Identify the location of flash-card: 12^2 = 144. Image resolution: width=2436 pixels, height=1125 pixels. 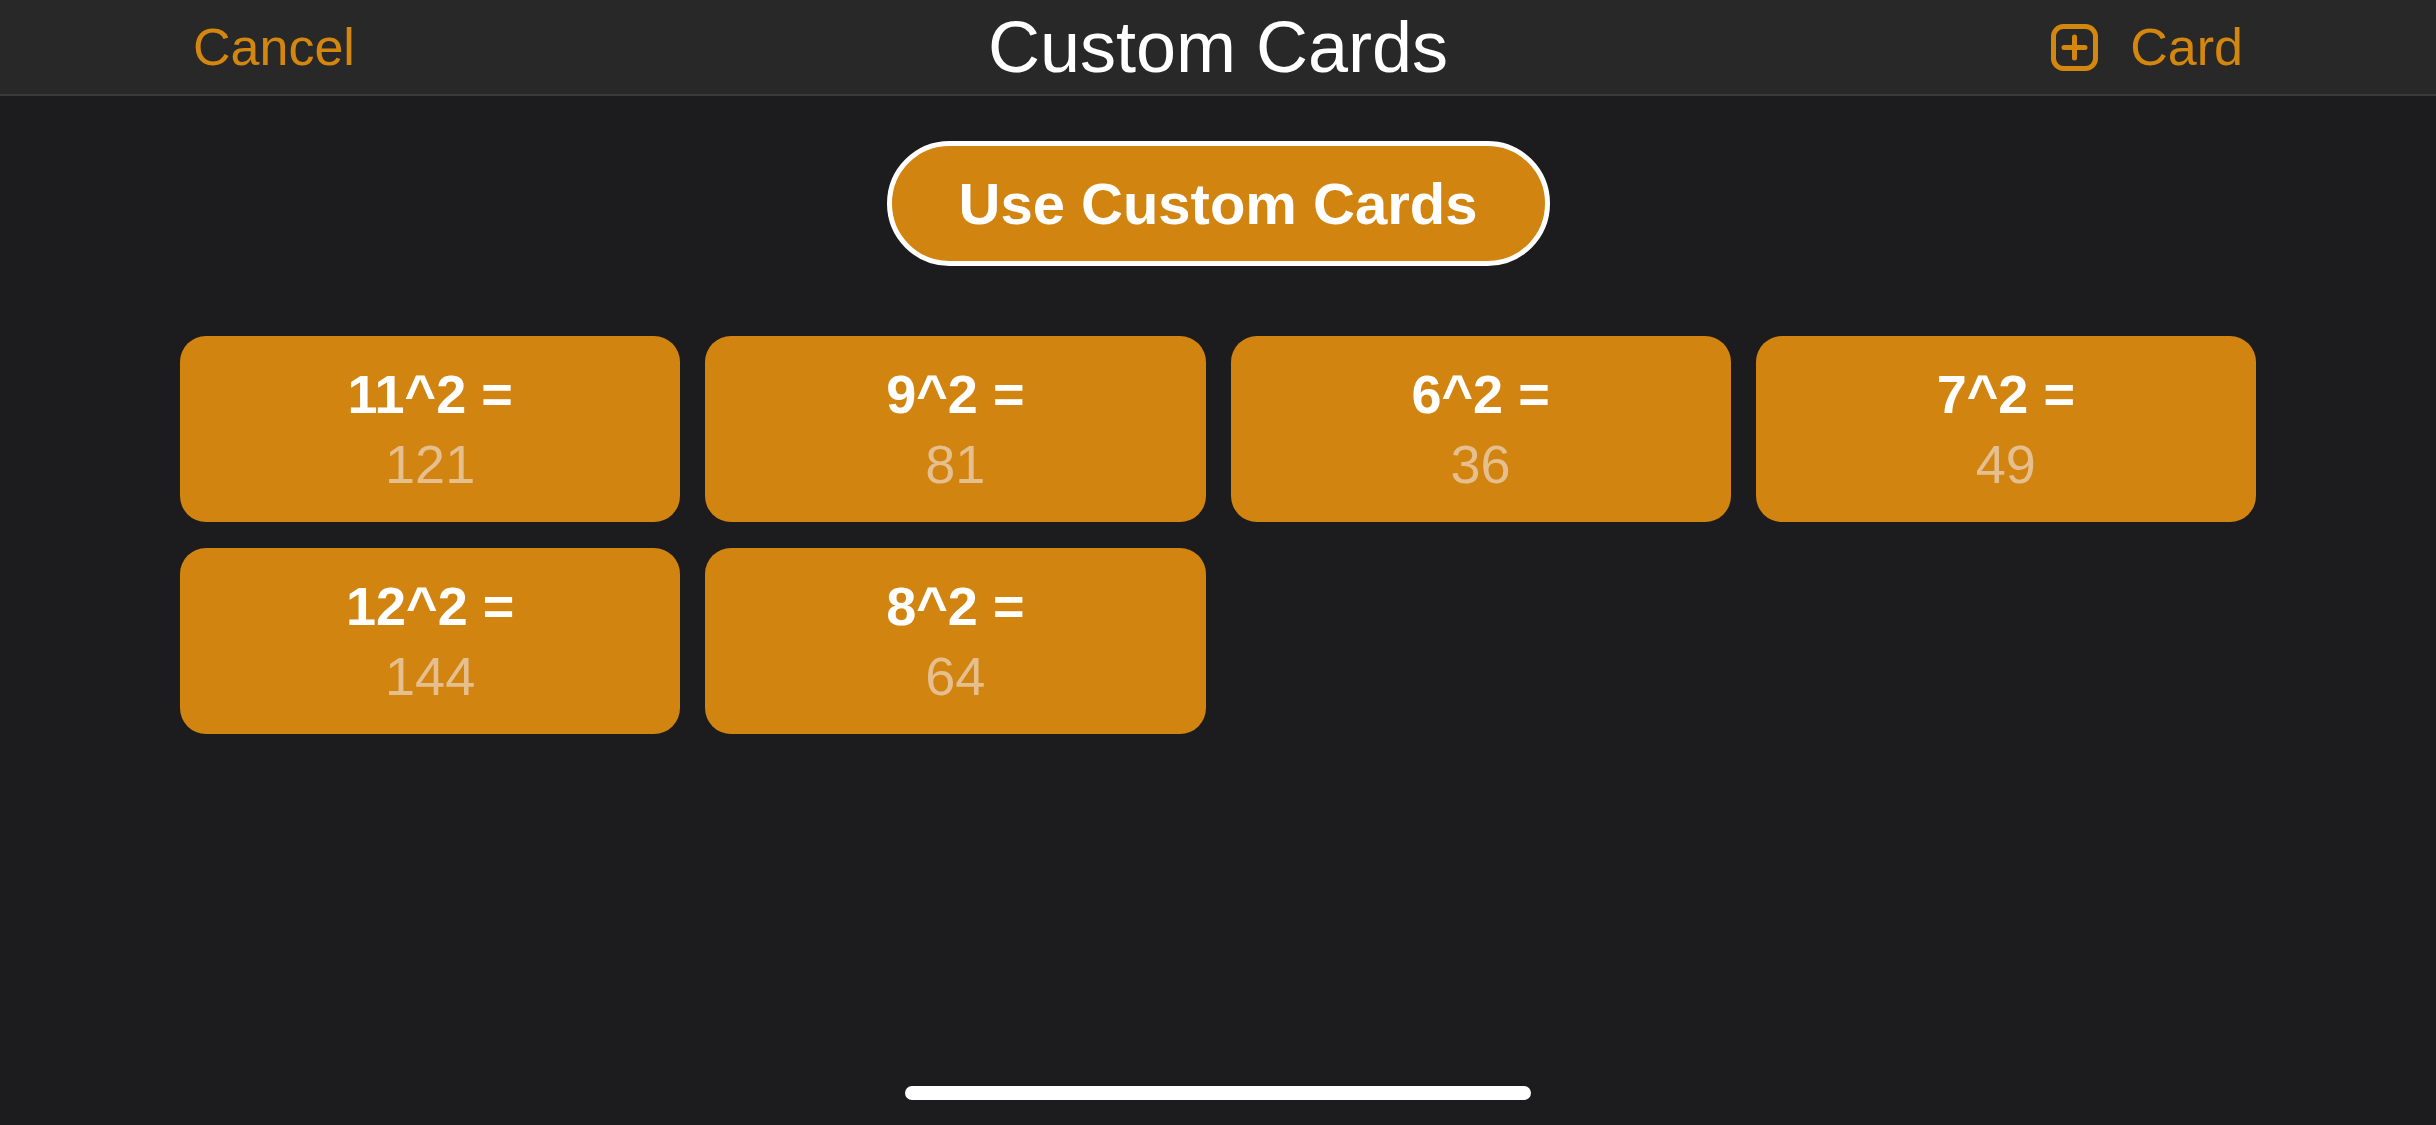
(430, 641).